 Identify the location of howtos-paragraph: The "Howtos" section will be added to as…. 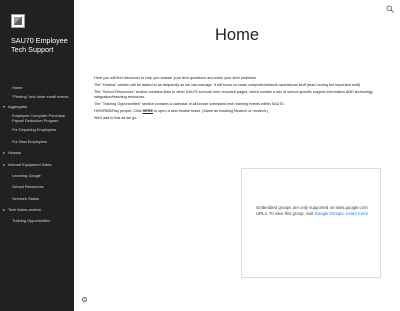
(228, 85).